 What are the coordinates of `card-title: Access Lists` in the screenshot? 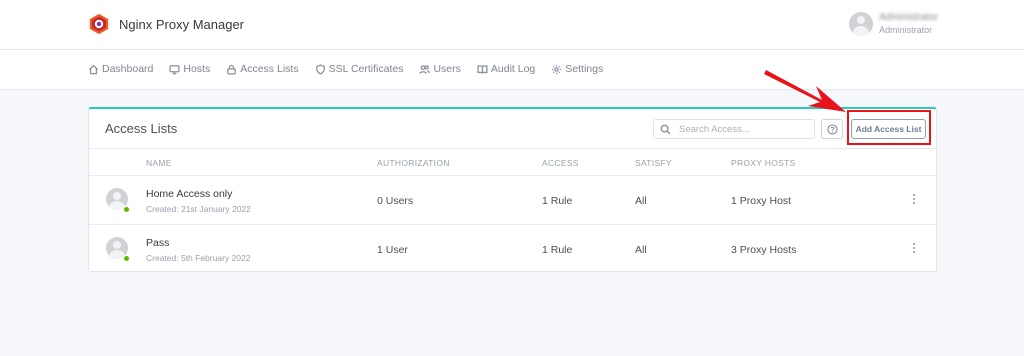 It's located at (141, 128).